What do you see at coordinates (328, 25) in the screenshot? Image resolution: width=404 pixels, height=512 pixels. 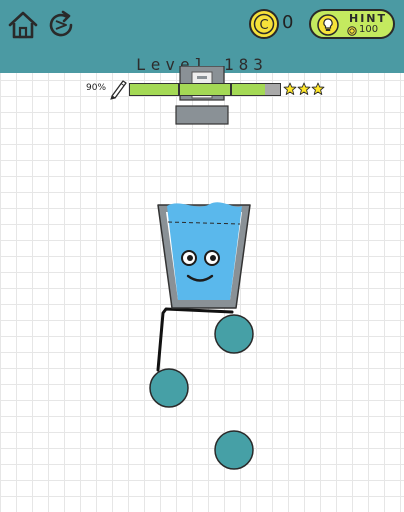 I see `lightbulb-icon` at bounding box center [328, 25].